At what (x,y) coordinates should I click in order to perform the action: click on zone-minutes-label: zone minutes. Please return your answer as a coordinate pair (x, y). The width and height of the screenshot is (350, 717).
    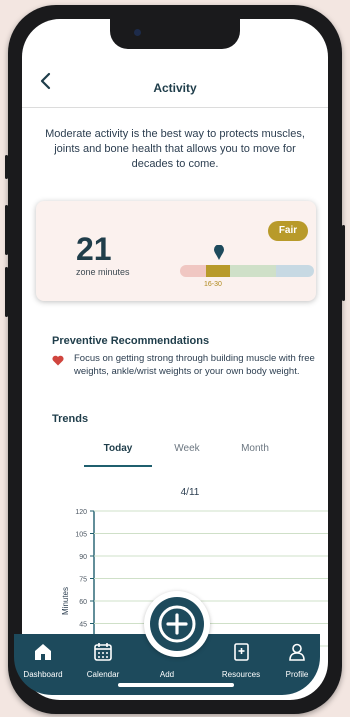
    Looking at the image, I should click on (103, 272).